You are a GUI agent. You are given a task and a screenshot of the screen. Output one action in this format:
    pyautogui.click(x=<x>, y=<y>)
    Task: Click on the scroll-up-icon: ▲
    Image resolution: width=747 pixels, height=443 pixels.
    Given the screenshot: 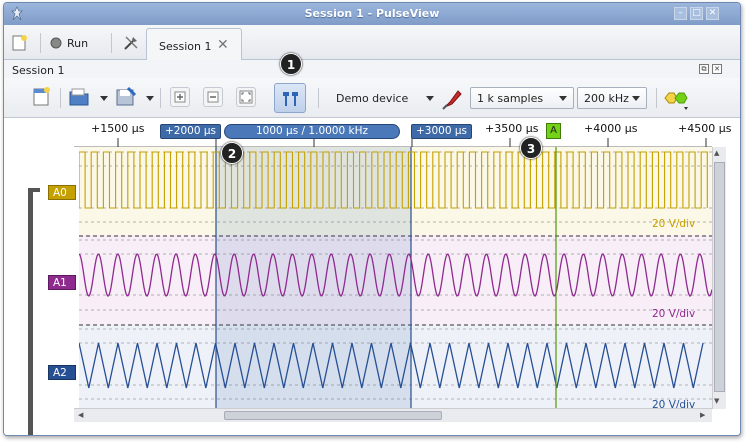 What is the action you would take?
    pyautogui.click(x=716, y=153)
    